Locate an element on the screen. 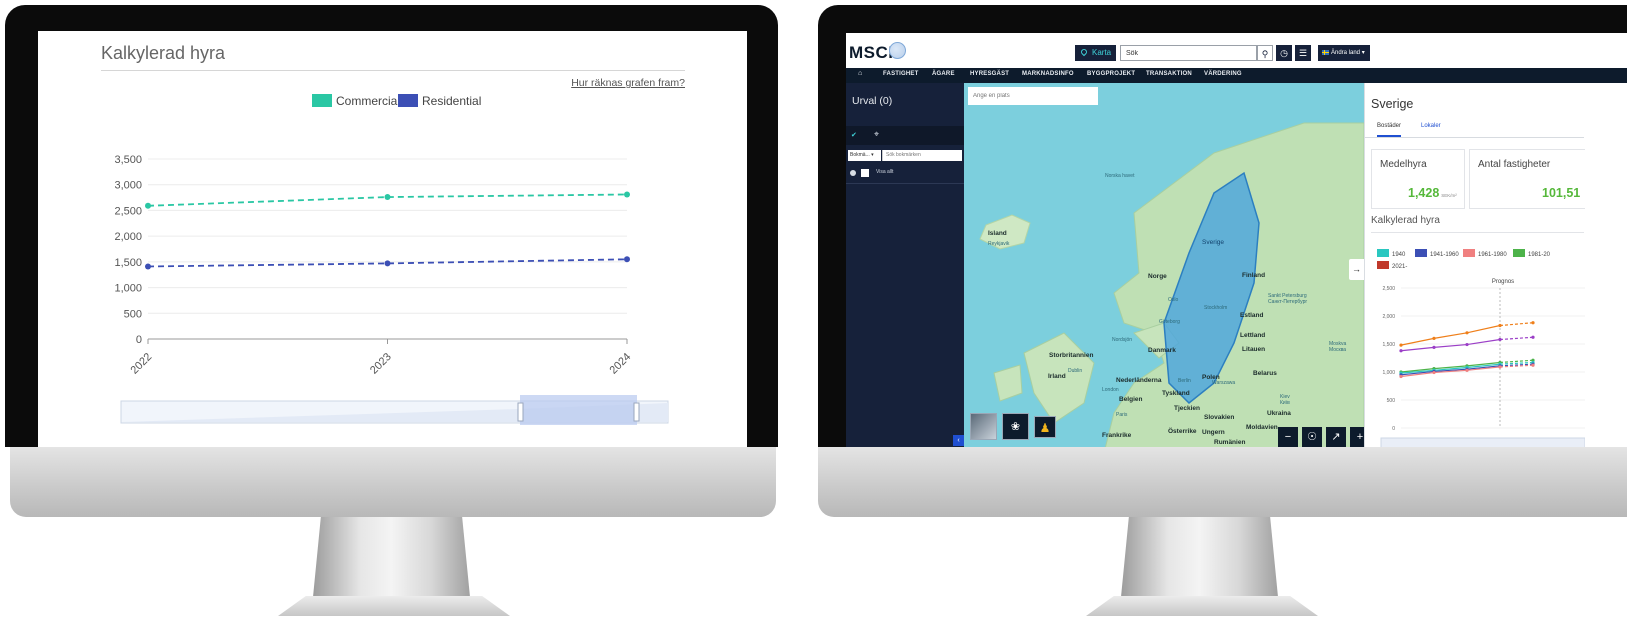 The width and height of the screenshot is (1627, 639). show-all-checkbox is located at coordinates (865, 173).